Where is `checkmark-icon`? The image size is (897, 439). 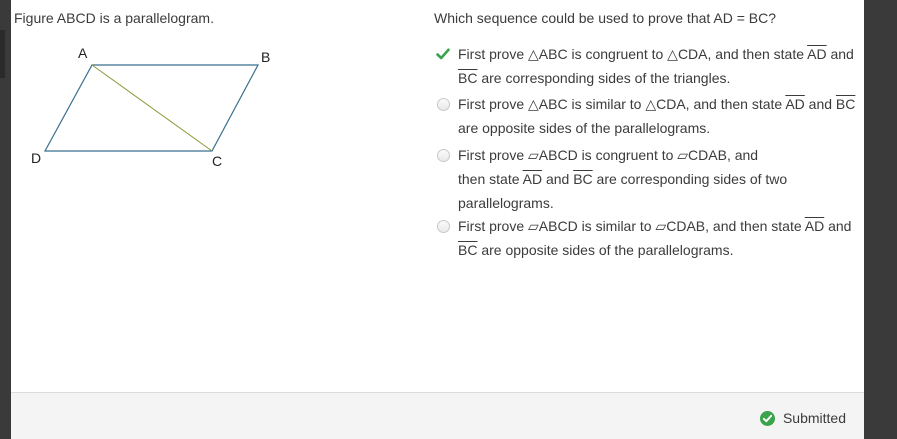
checkmark-icon is located at coordinates (443, 54).